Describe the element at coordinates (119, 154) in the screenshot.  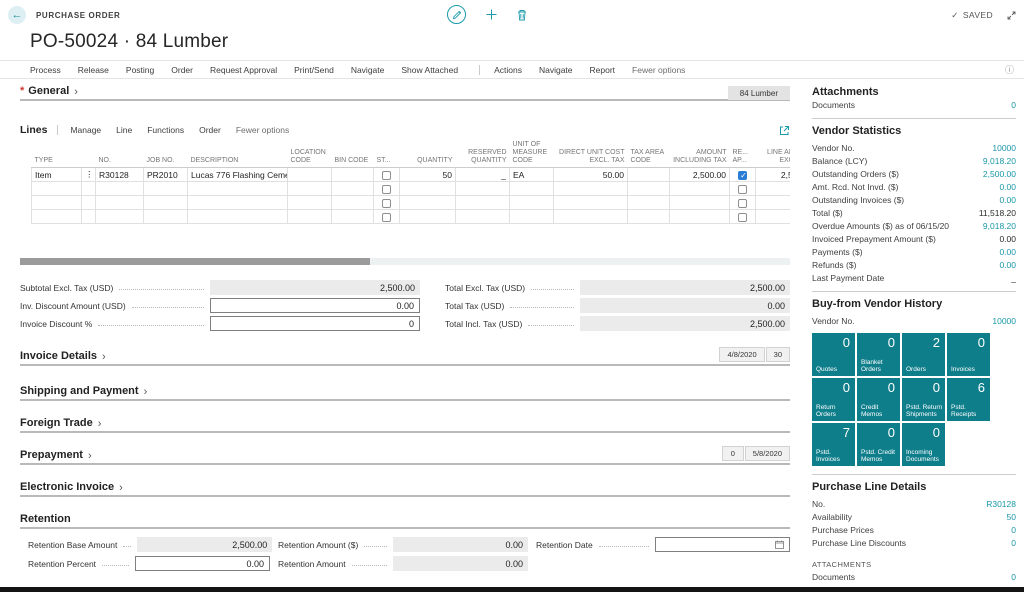
I see `col-no: NO.` at that location.